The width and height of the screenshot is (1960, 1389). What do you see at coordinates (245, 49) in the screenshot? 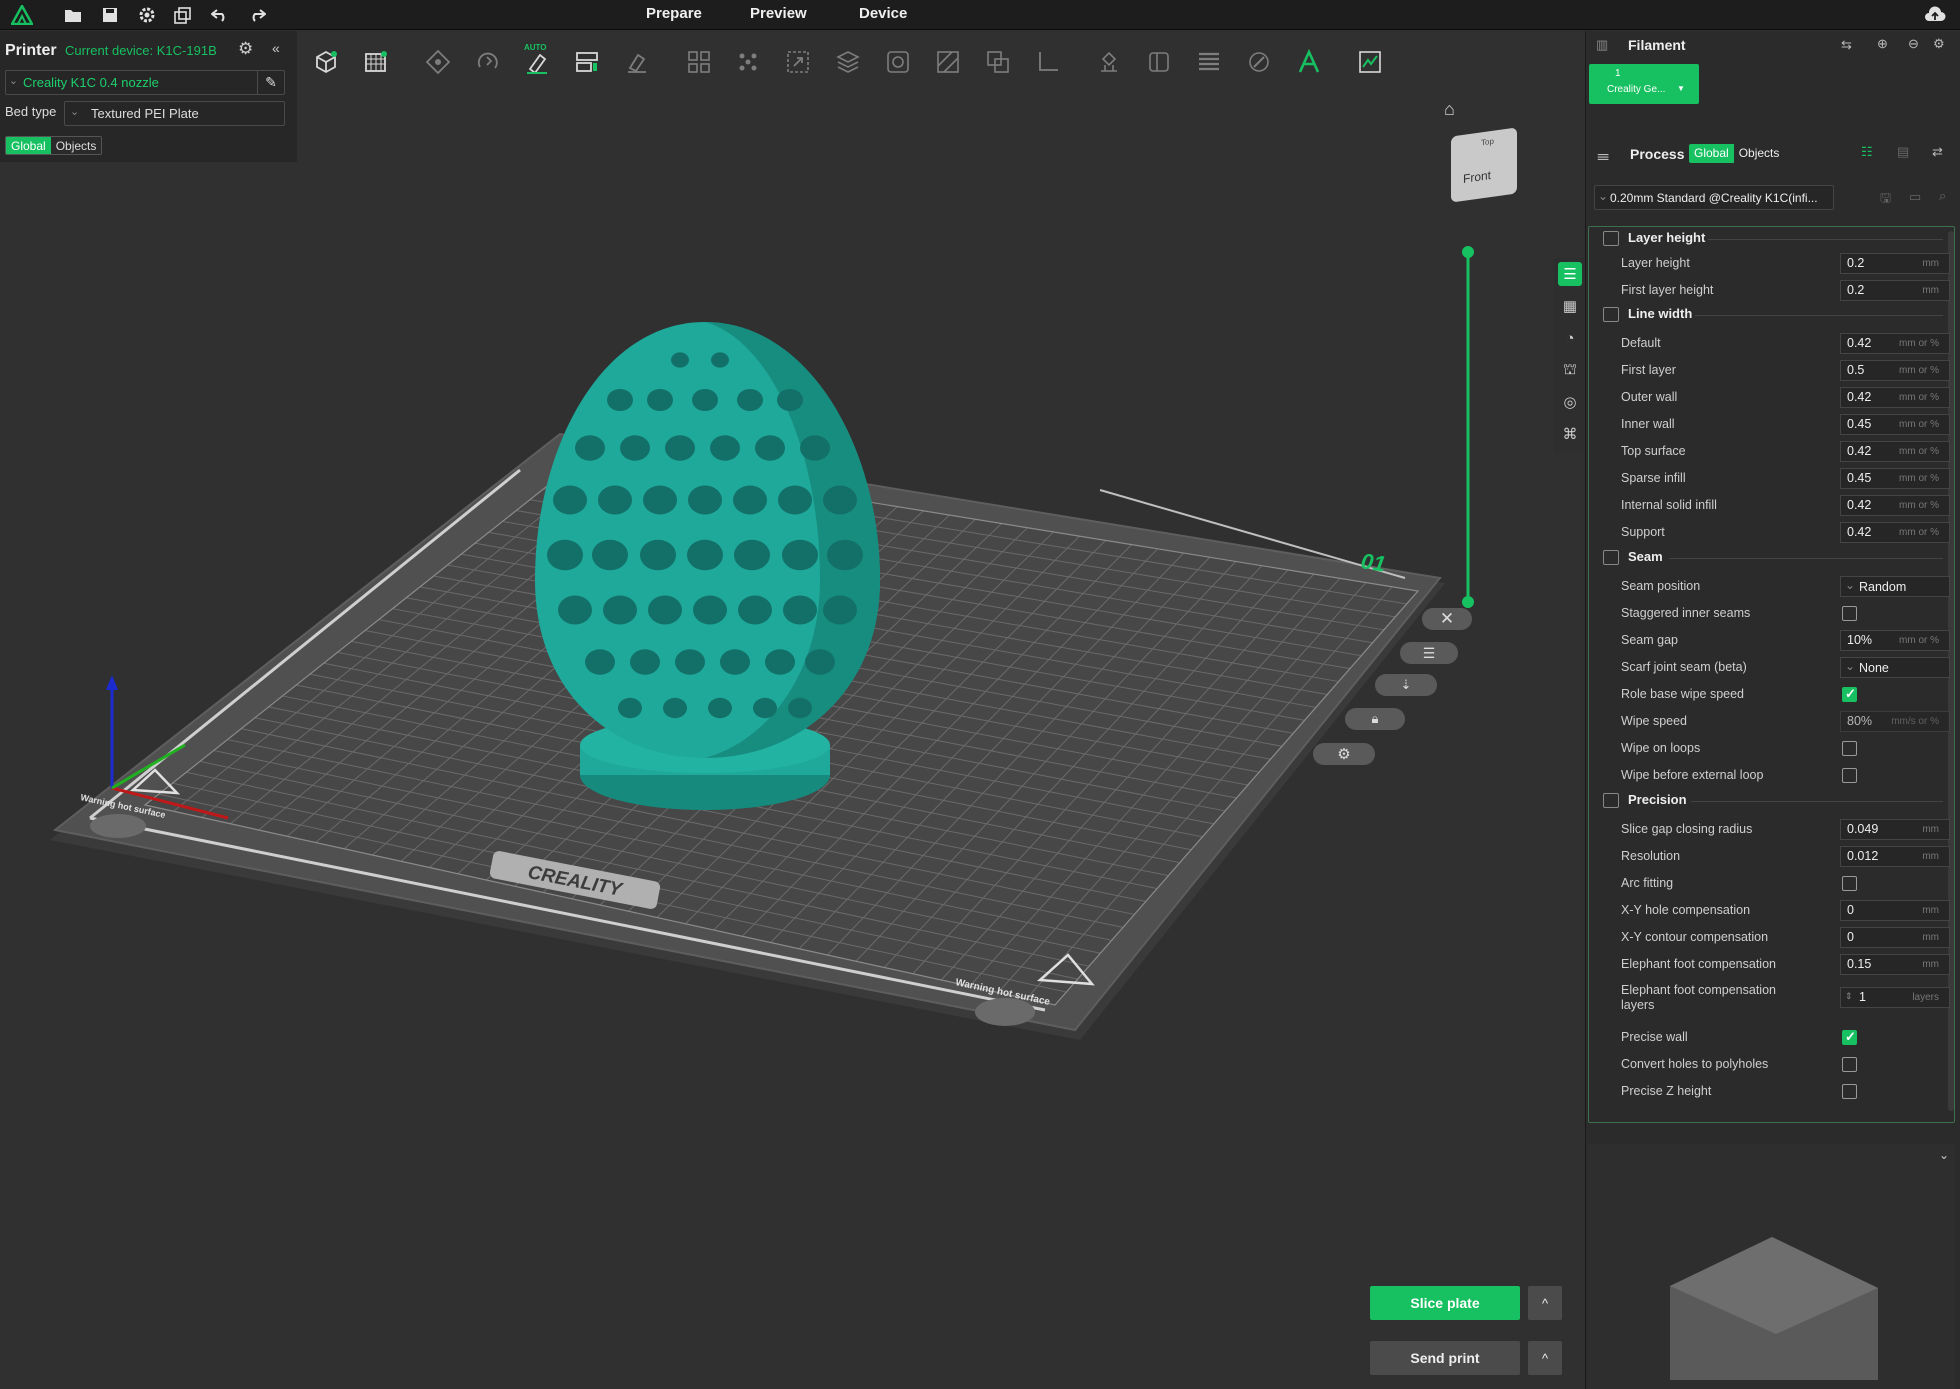
I see `printer-settings-gear-icon: ⚙` at bounding box center [245, 49].